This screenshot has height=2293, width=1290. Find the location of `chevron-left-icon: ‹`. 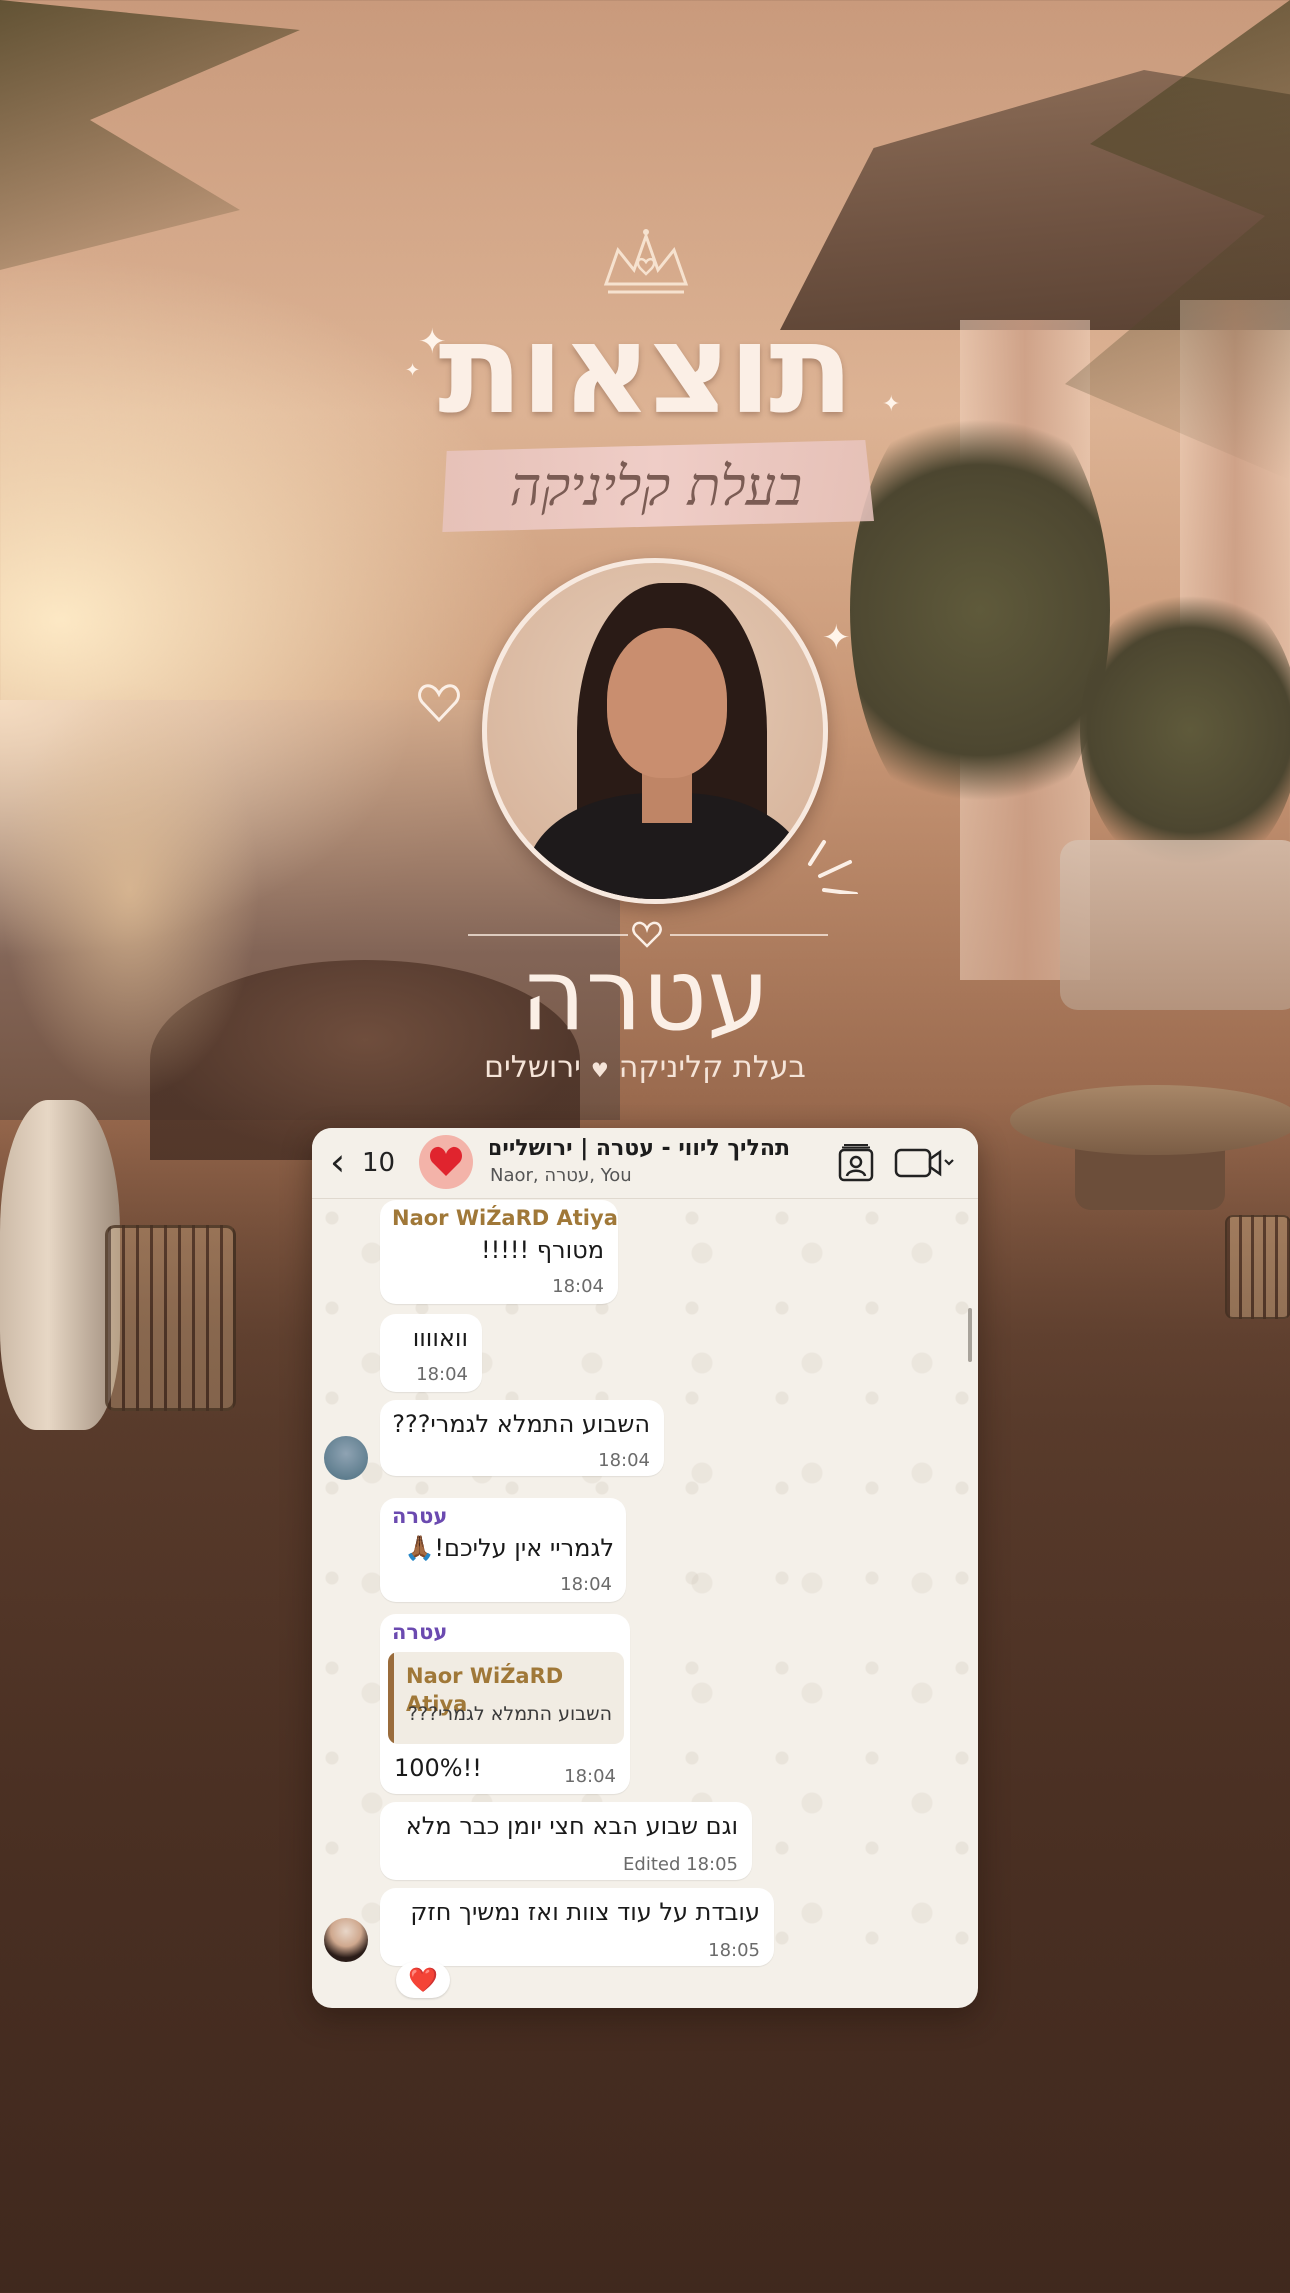

chevron-left-icon: ‹ is located at coordinates (337, 1162).